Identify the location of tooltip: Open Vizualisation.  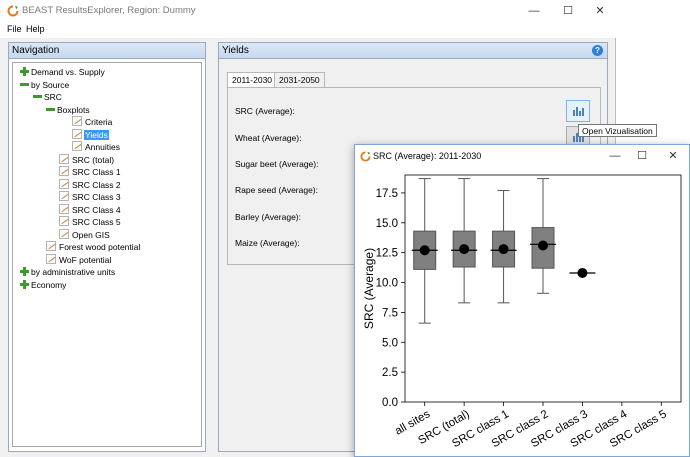
(617, 130).